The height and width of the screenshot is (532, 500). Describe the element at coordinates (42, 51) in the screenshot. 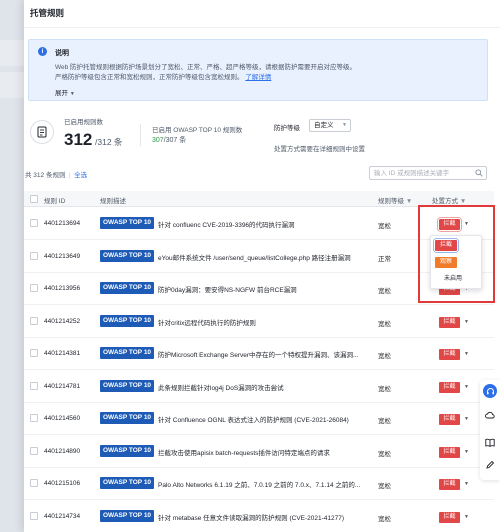

I see `info-icon: i` at that location.